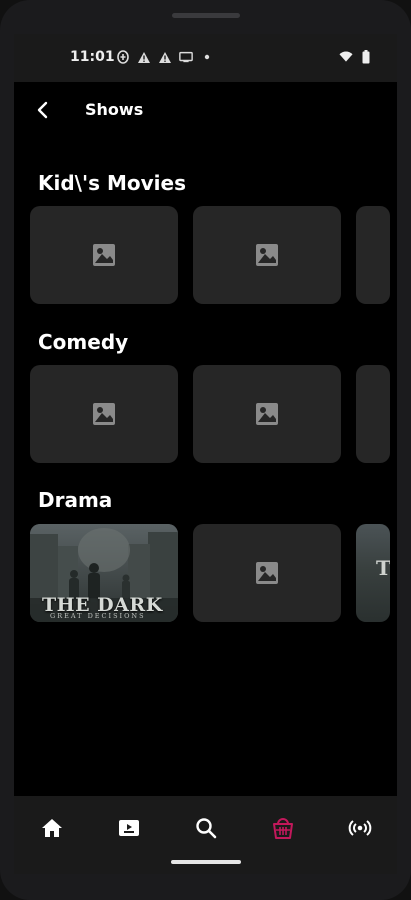  I want to click on nav-videos, so click(129, 828).